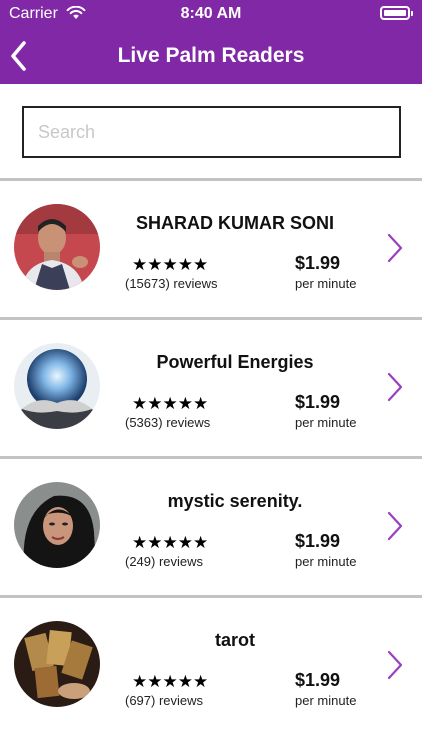  What do you see at coordinates (164, 700) in the screenshot?
I see `review-count: (697) reviews` at bounding box center [164, 700].